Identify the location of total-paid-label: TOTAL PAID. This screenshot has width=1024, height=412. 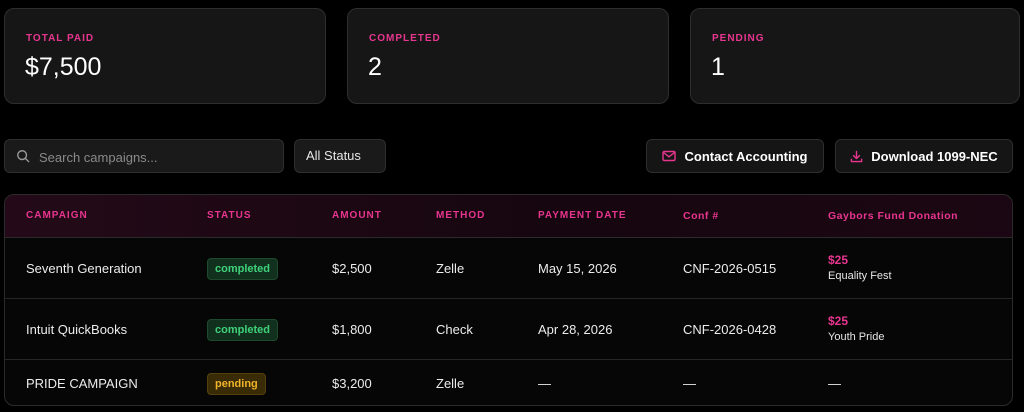
(60, 38).